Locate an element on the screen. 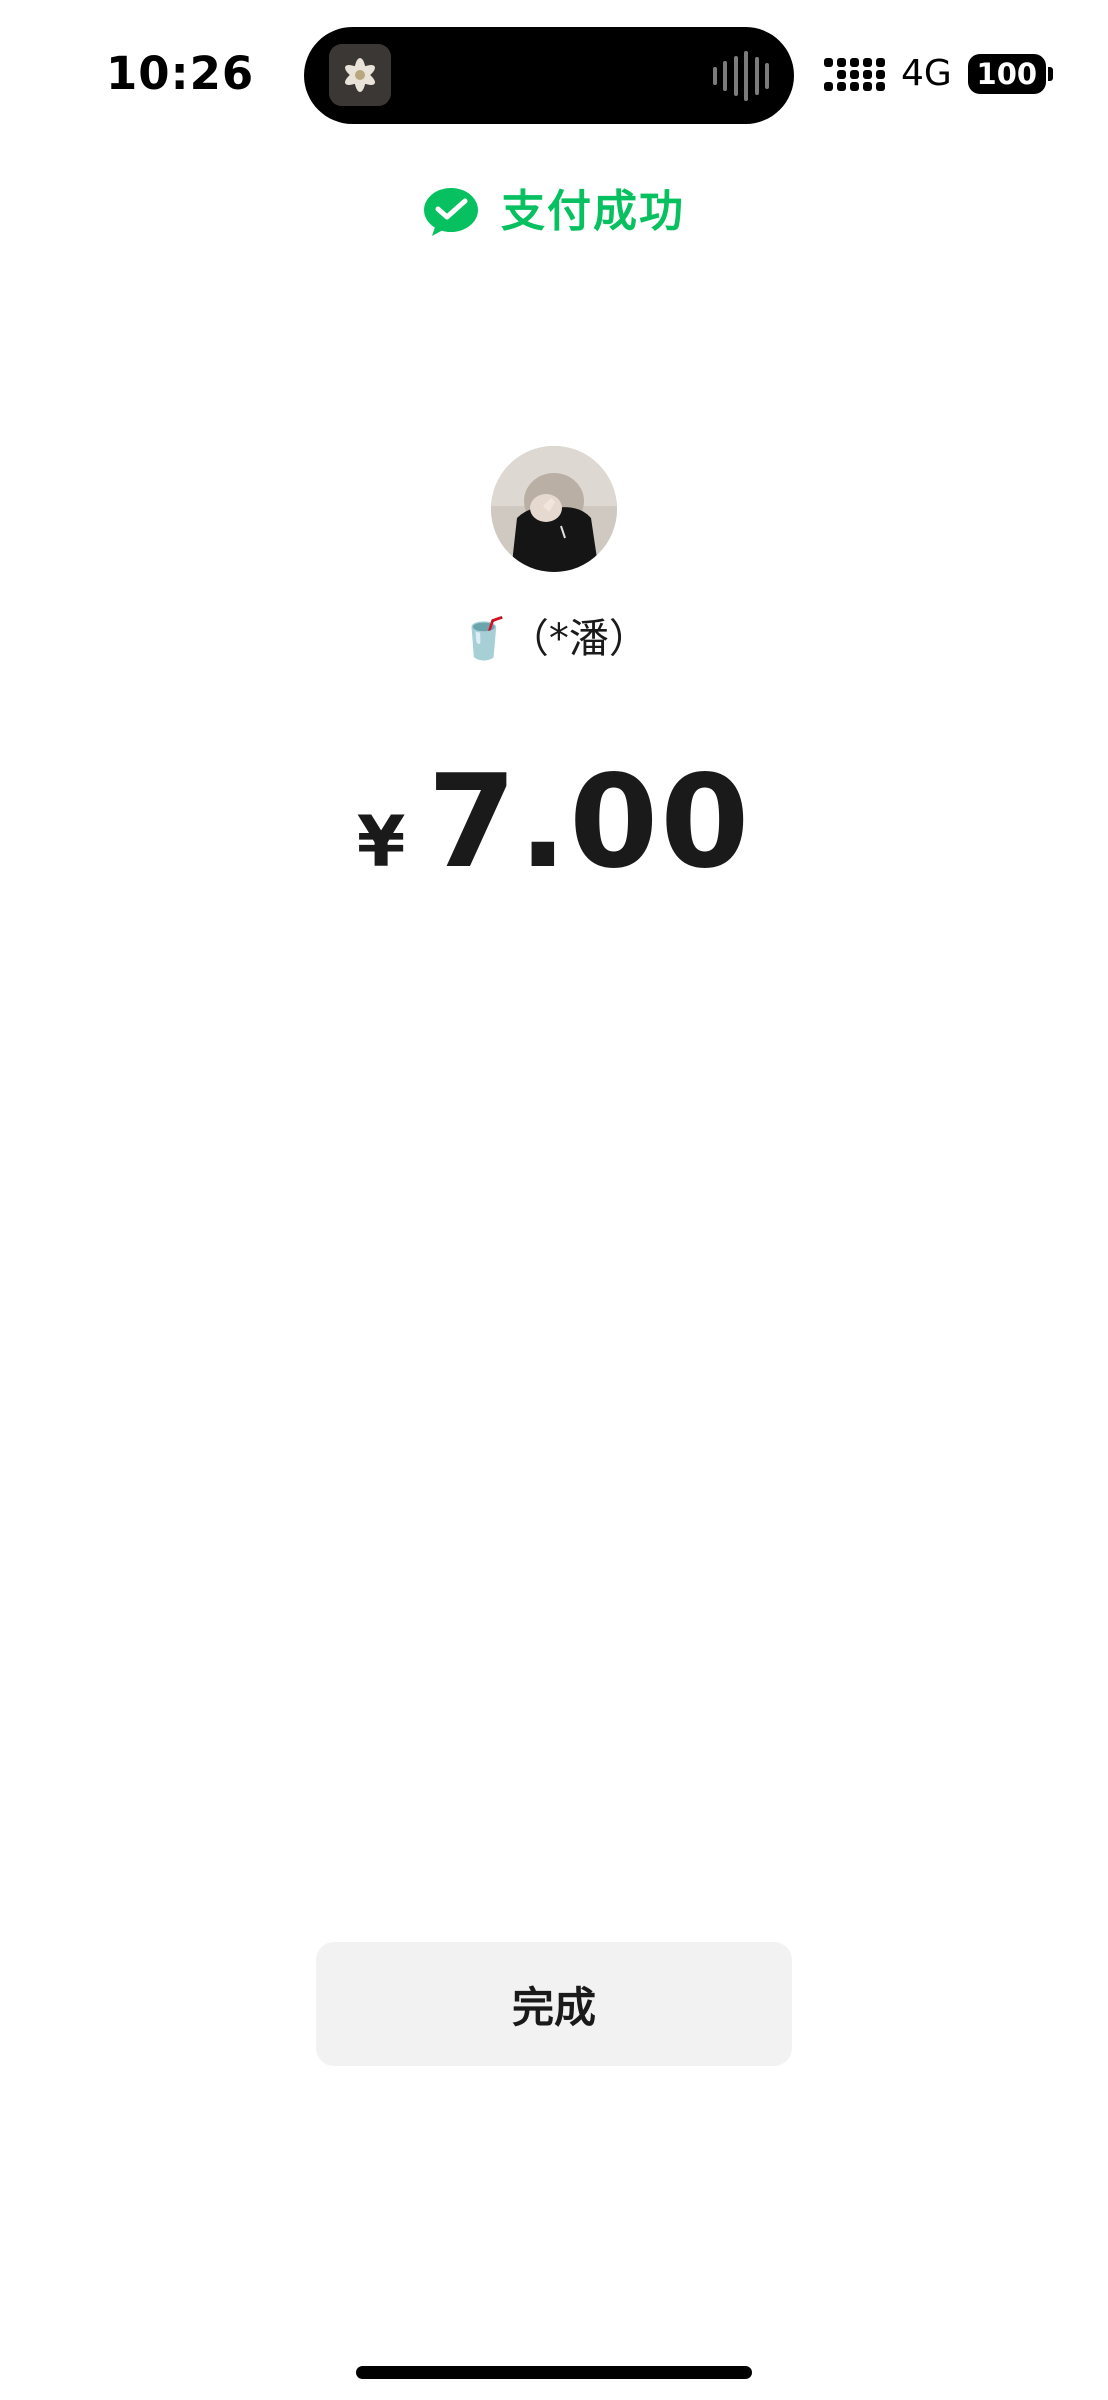 This screenshot has width=1108, height=2400. home-indicator is located at coordinates (554, 2372).